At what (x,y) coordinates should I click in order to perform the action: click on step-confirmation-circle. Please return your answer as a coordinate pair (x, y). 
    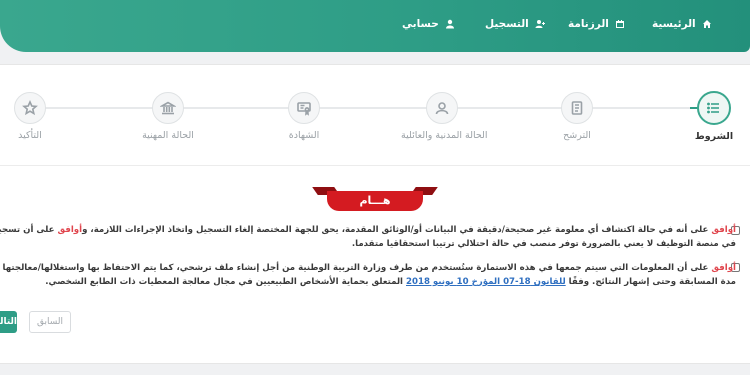
    Looking at the image, I should click on (30, 108).